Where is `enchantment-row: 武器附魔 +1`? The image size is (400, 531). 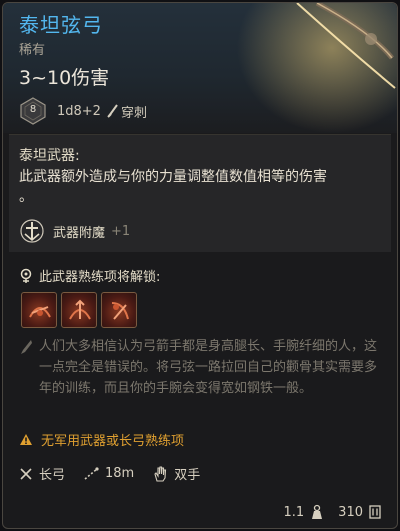 enchantment-row: 武器附魔 +1 is located at coordinates (74, 231).